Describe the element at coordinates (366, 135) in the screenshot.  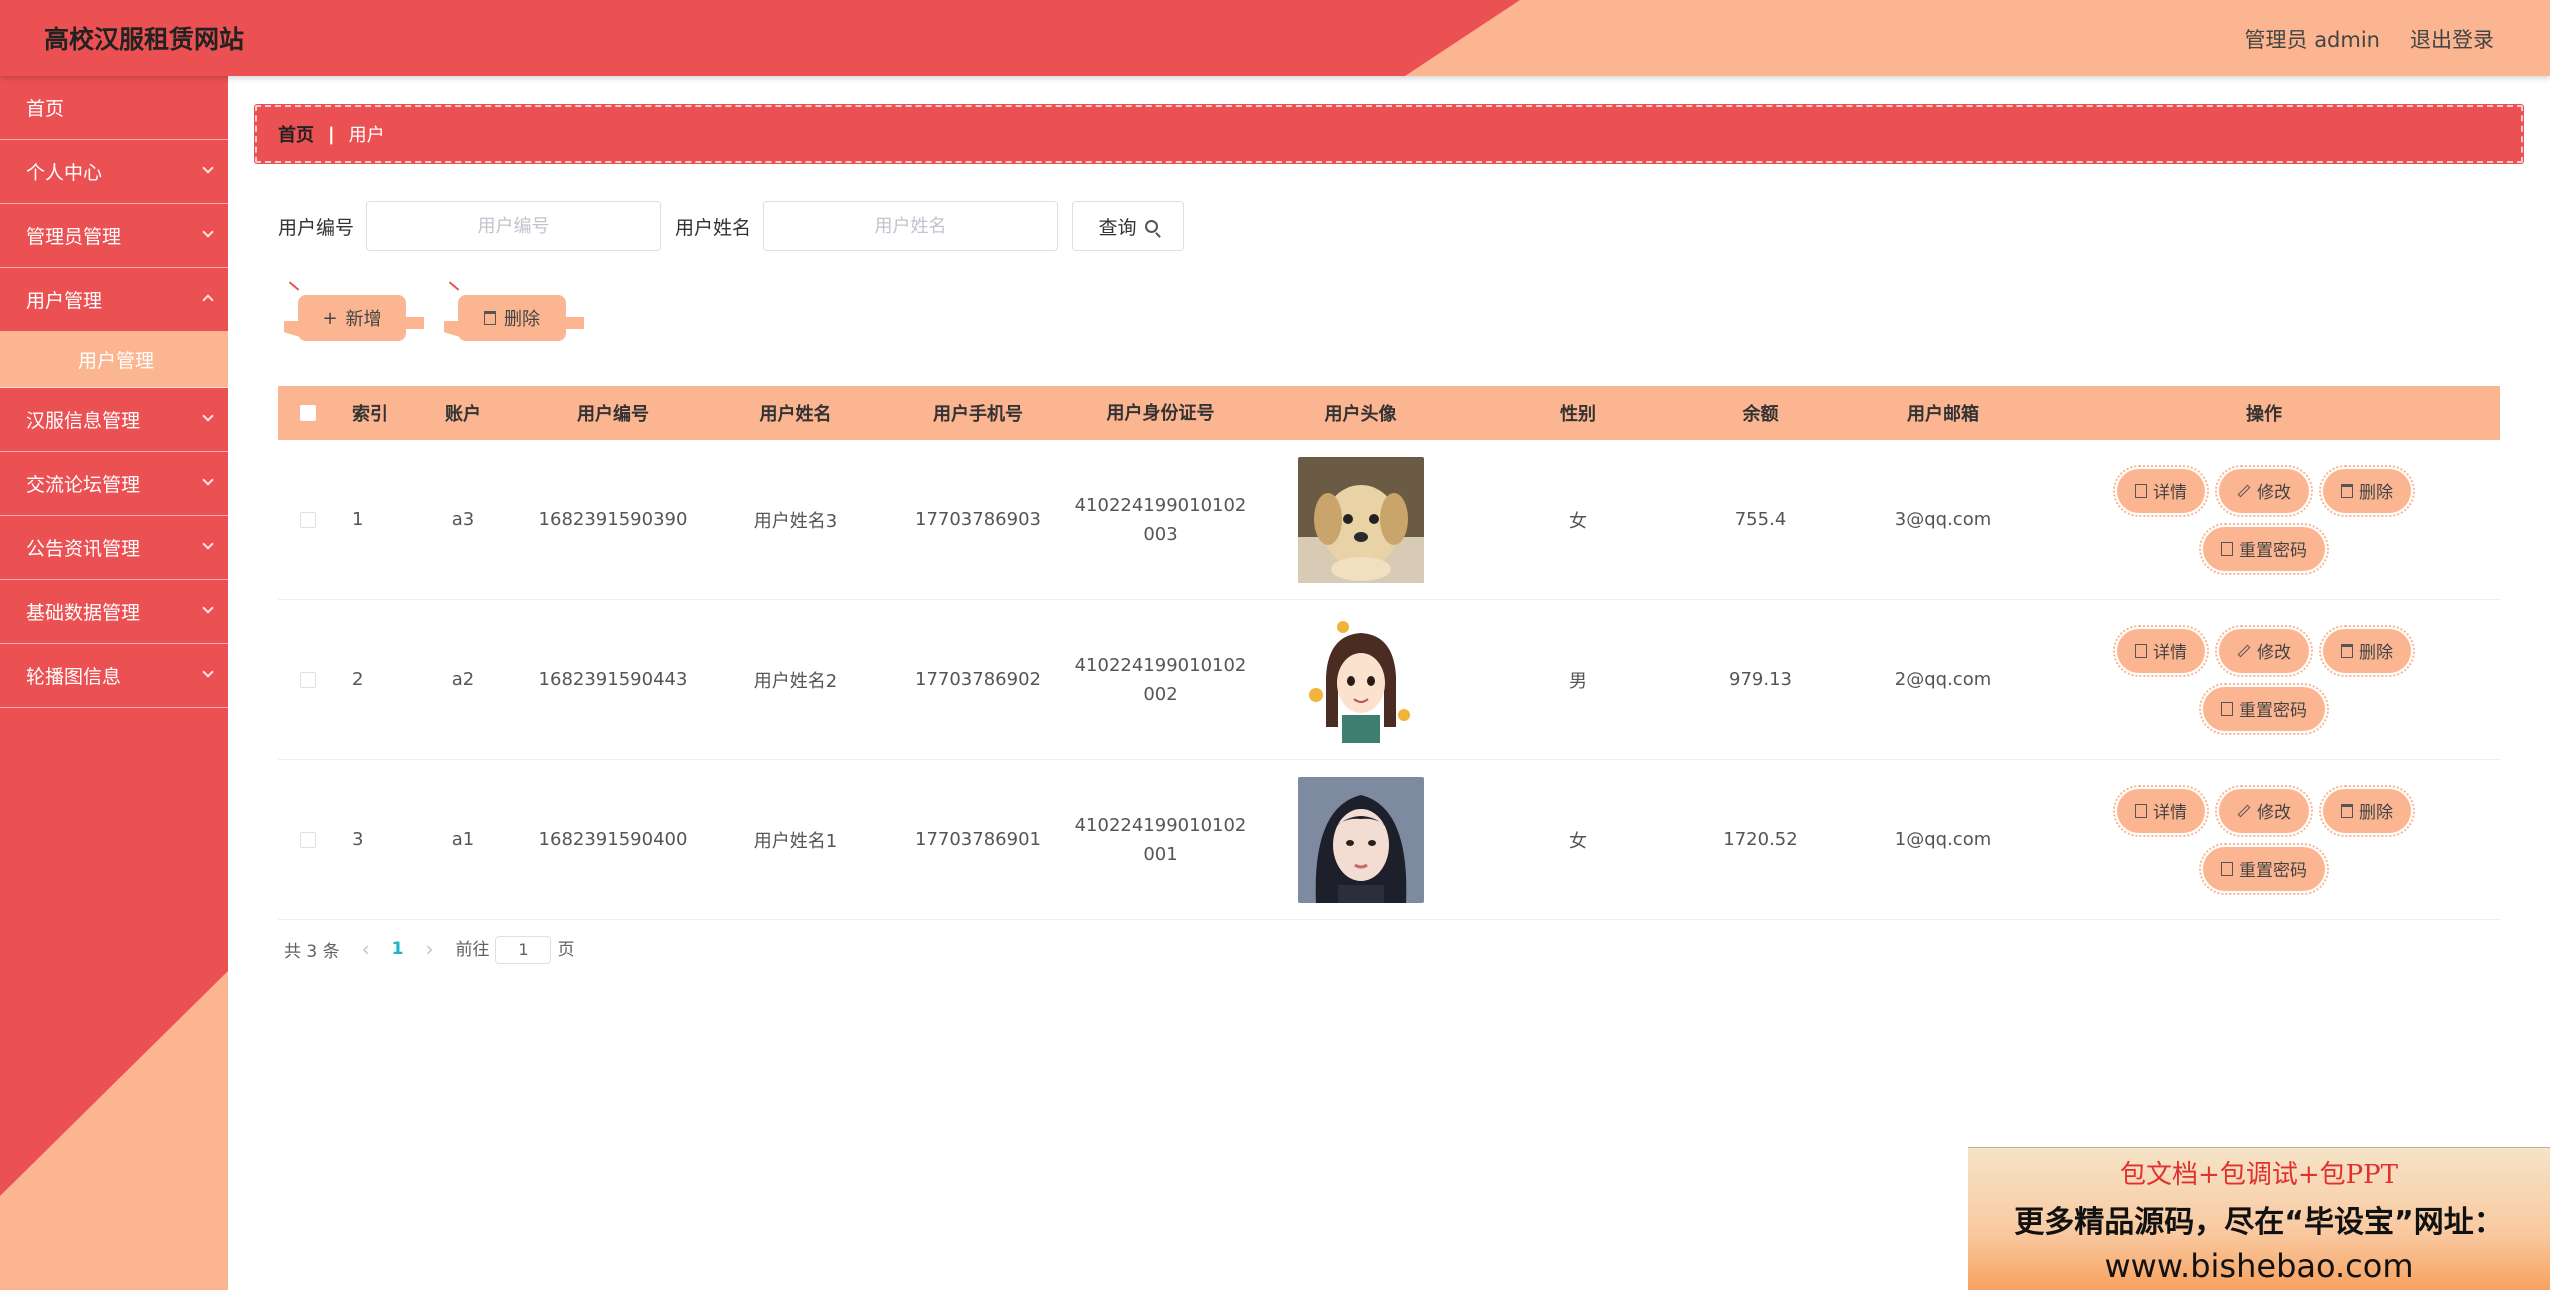
I see `breadcrumb-current: 用户` at that location.